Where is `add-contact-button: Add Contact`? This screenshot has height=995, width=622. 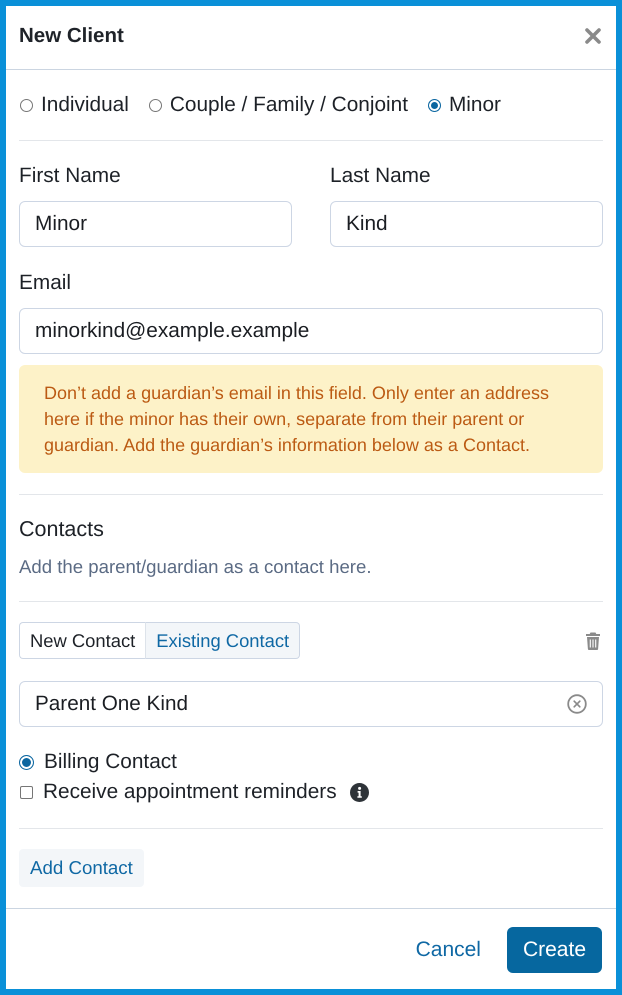 add-contact-button: Add Contact is located at coordinates (81, 868).